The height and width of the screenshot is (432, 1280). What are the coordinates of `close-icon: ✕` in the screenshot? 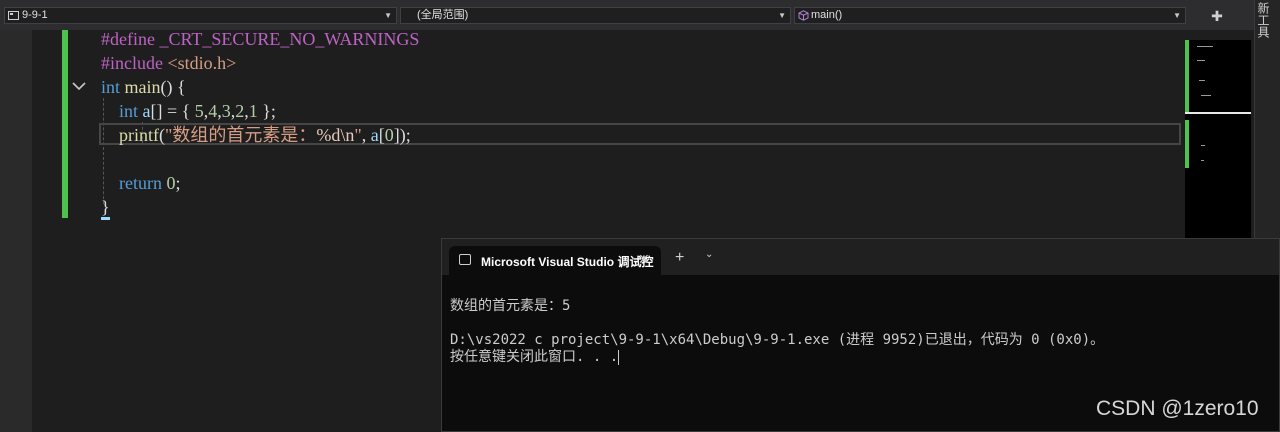 It's located at (644, 259).